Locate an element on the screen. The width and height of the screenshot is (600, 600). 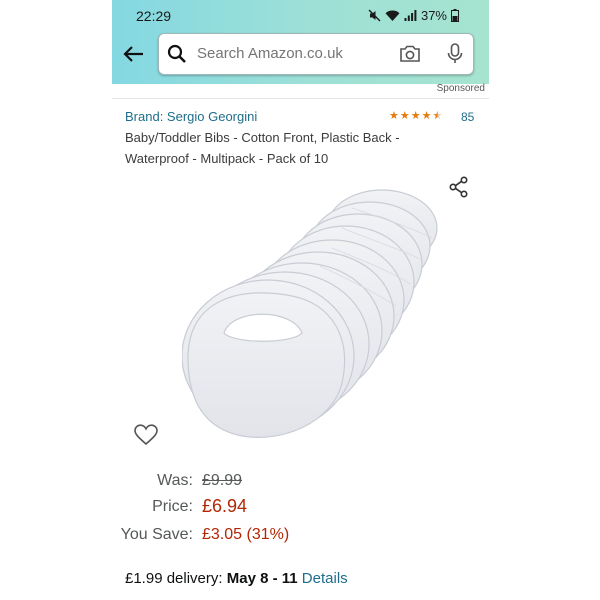
was-price: £9.99 is located at coordinates (222, 480).